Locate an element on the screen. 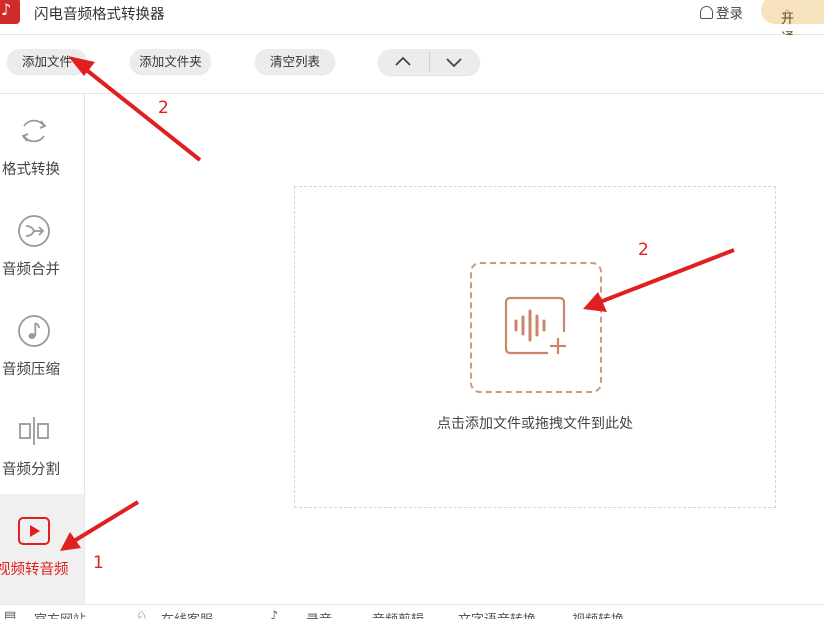  login-button: 登录 is located at coordinates (721, 12).